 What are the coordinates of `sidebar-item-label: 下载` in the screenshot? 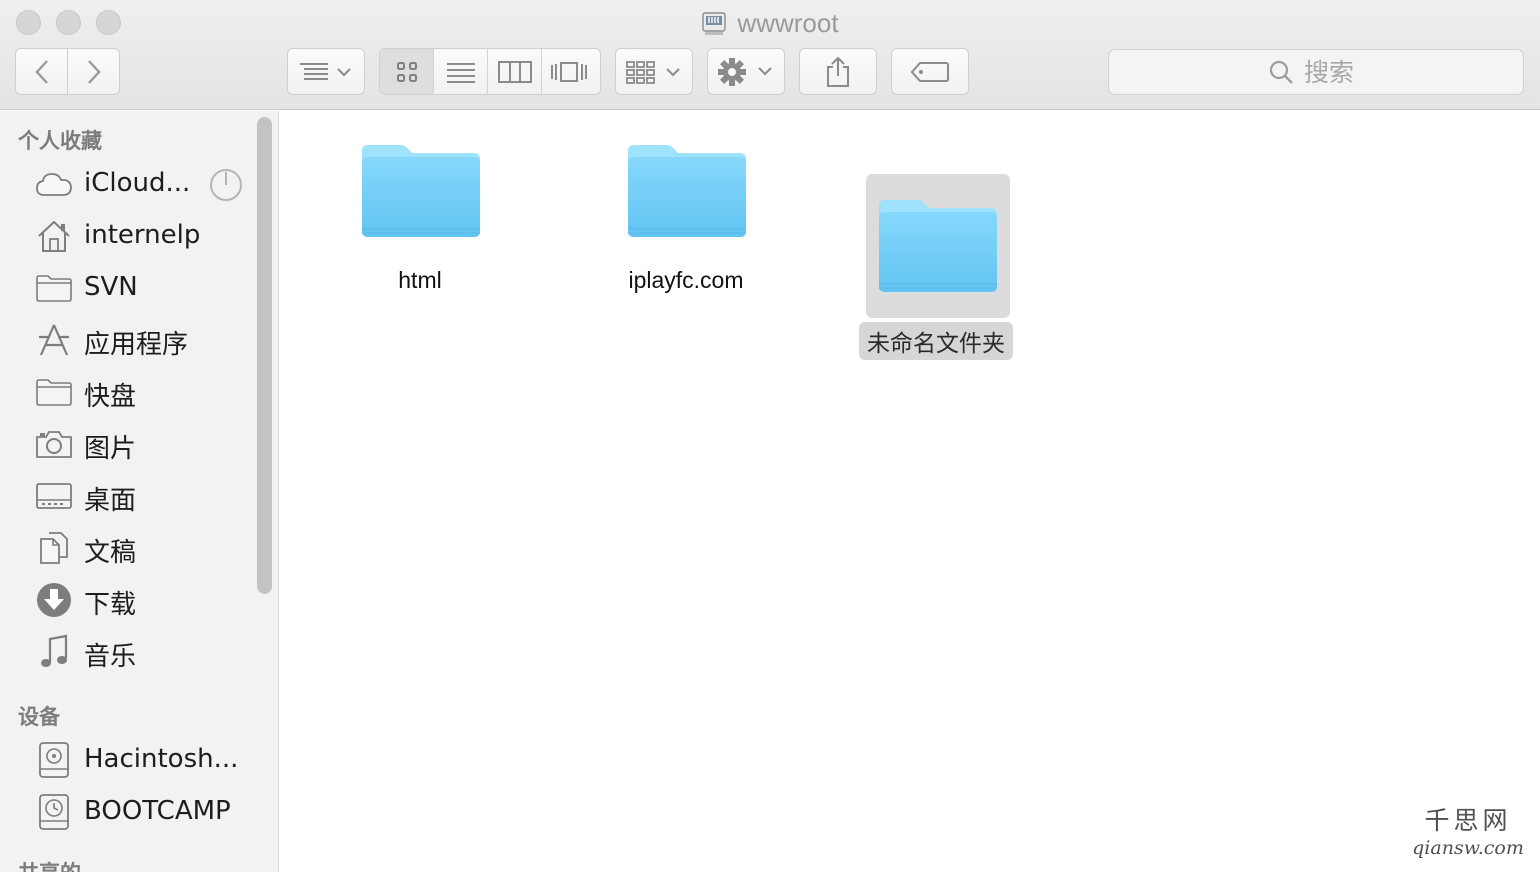 It's located at (110, 605).